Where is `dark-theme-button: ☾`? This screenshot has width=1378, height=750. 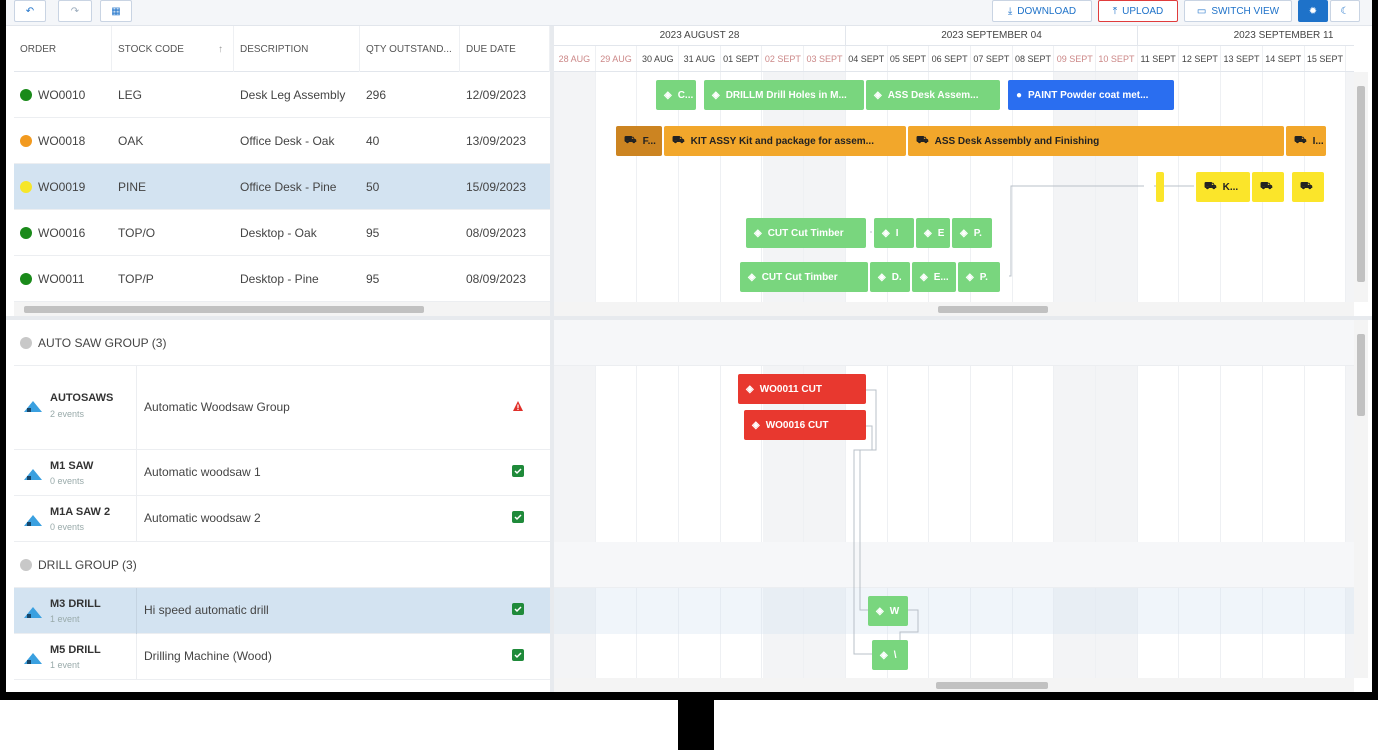
dark-theme-button: ☾ is located at coordinates (1345, 11).